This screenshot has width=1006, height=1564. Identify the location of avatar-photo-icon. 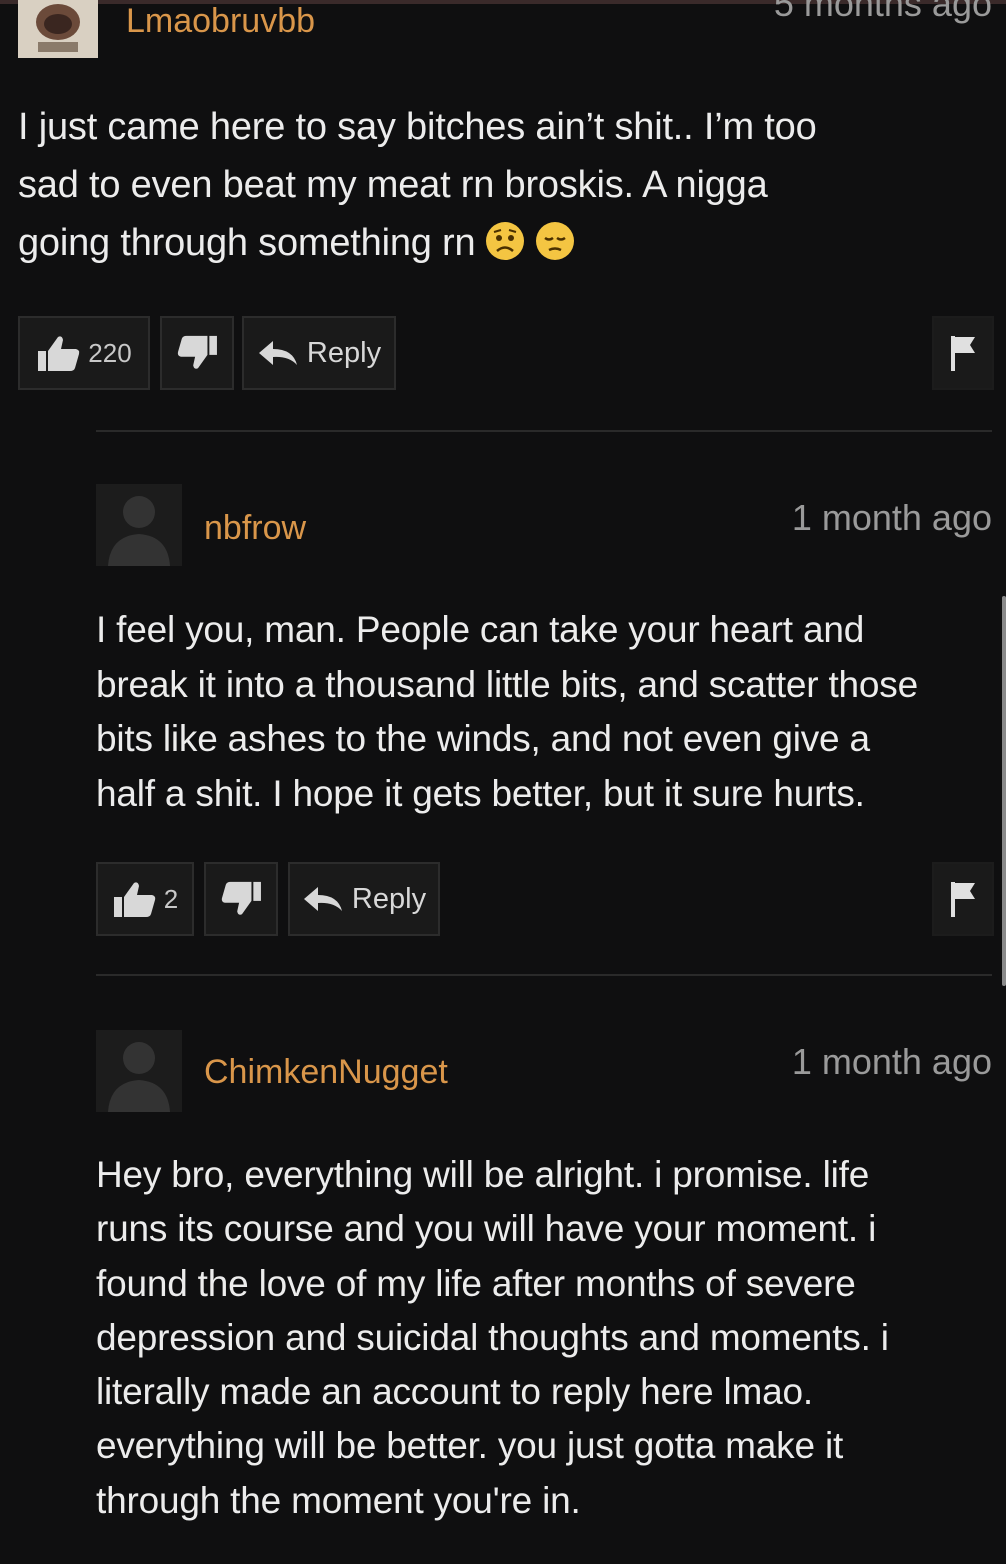
(58, 29).